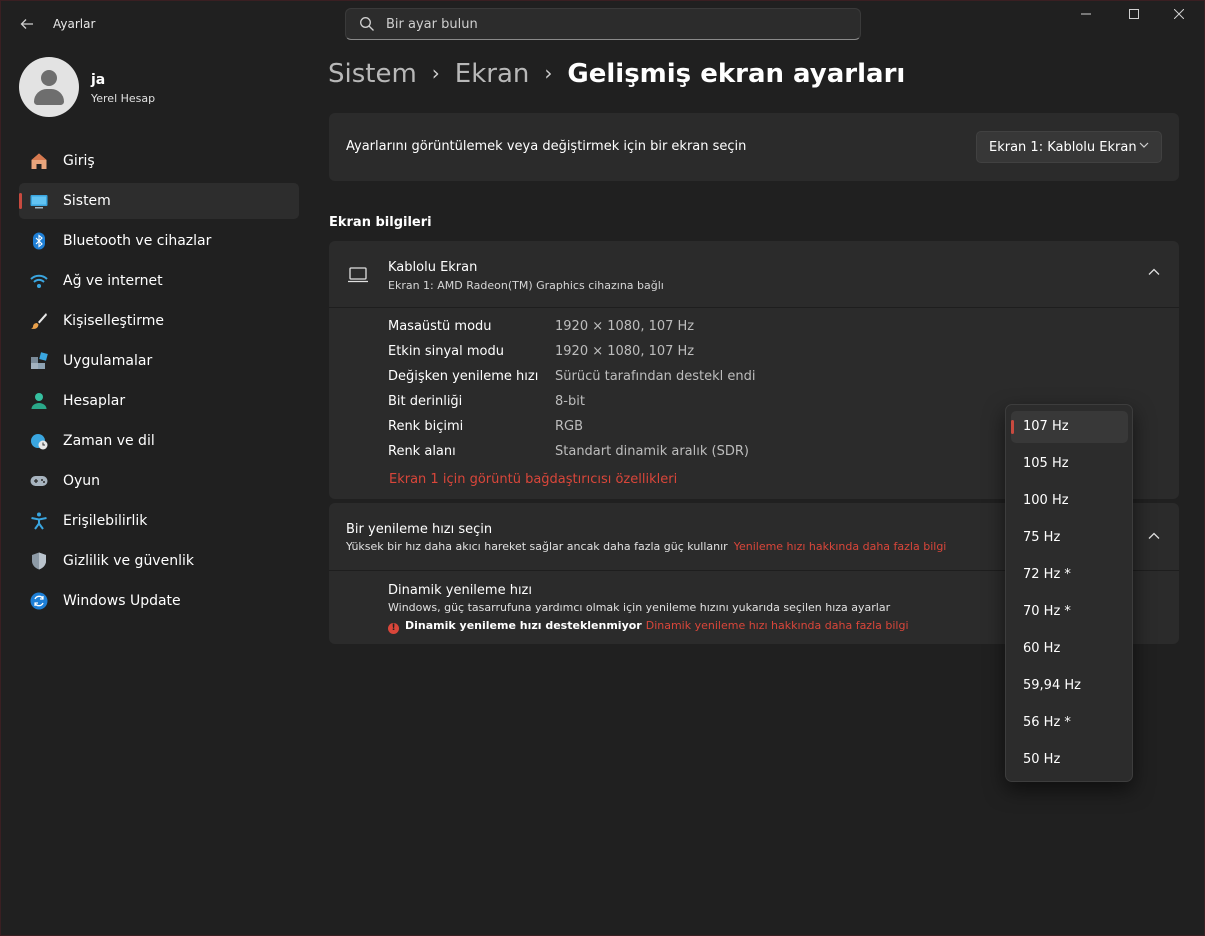 This screenshot has height=936, width=1205. I want to click on refresh-option: 70 Hz *, so click(1069, 612).